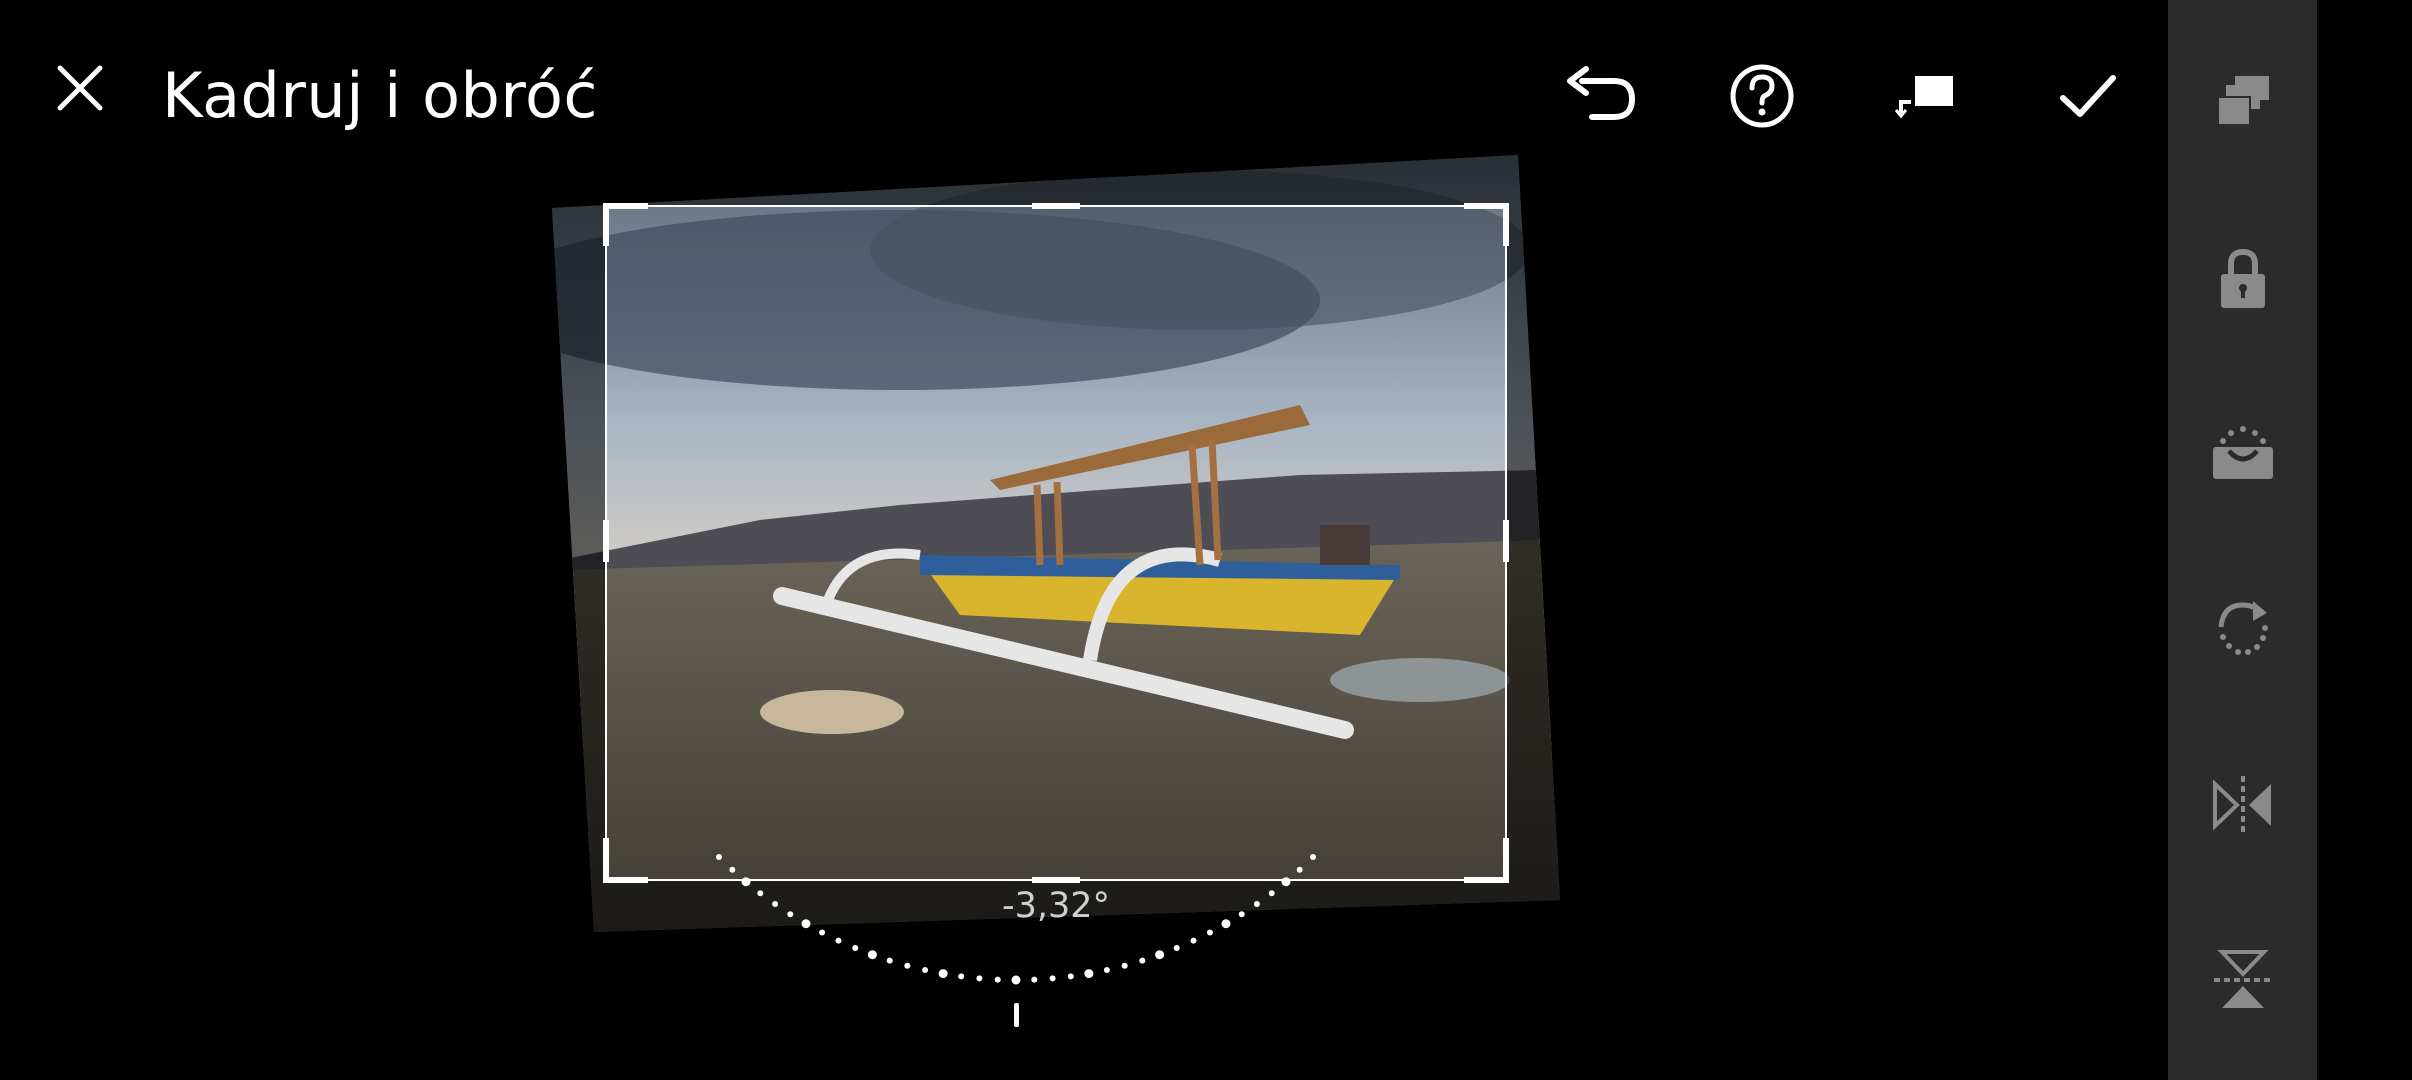 This screenshot has width=2412, height=1080. I want to click on tool-rail, so click(2242, 540).